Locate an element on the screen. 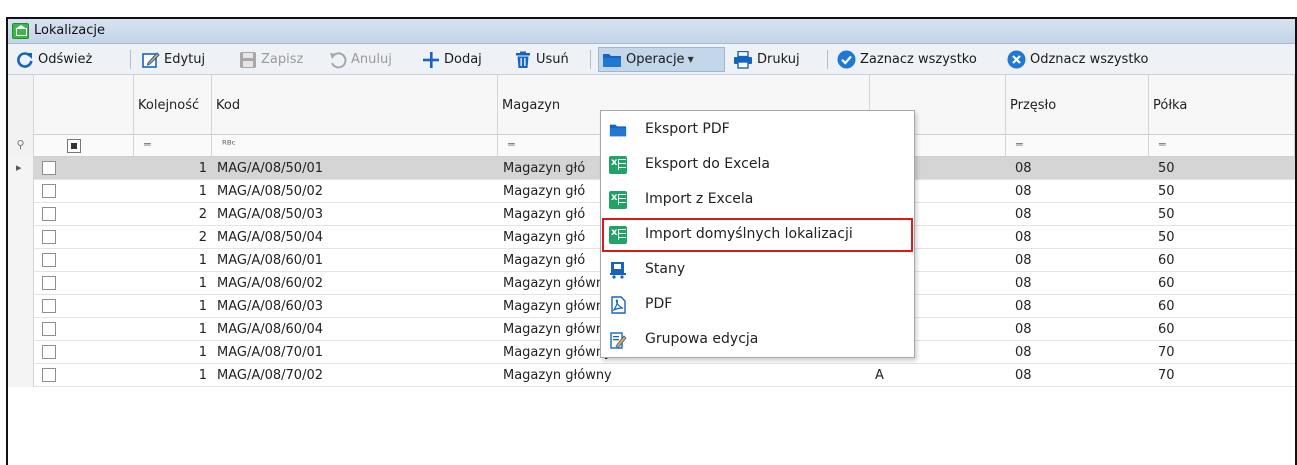 The image size is (1297, 465). cell-code: MAG/A/08/60/01 is located at coordinates (270, 260).